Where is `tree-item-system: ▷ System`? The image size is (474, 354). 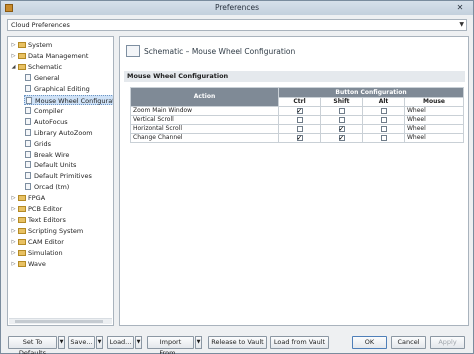 tree-item-system: ▷ System is located at coordinates (31, 45).